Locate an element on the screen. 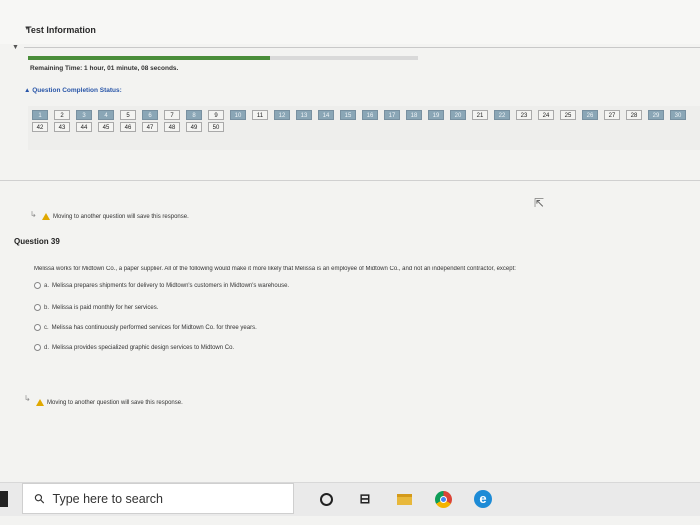 The width and height of the screenshot is (700, 525). question-status-box: 42 is located at coordinates (40, 127).